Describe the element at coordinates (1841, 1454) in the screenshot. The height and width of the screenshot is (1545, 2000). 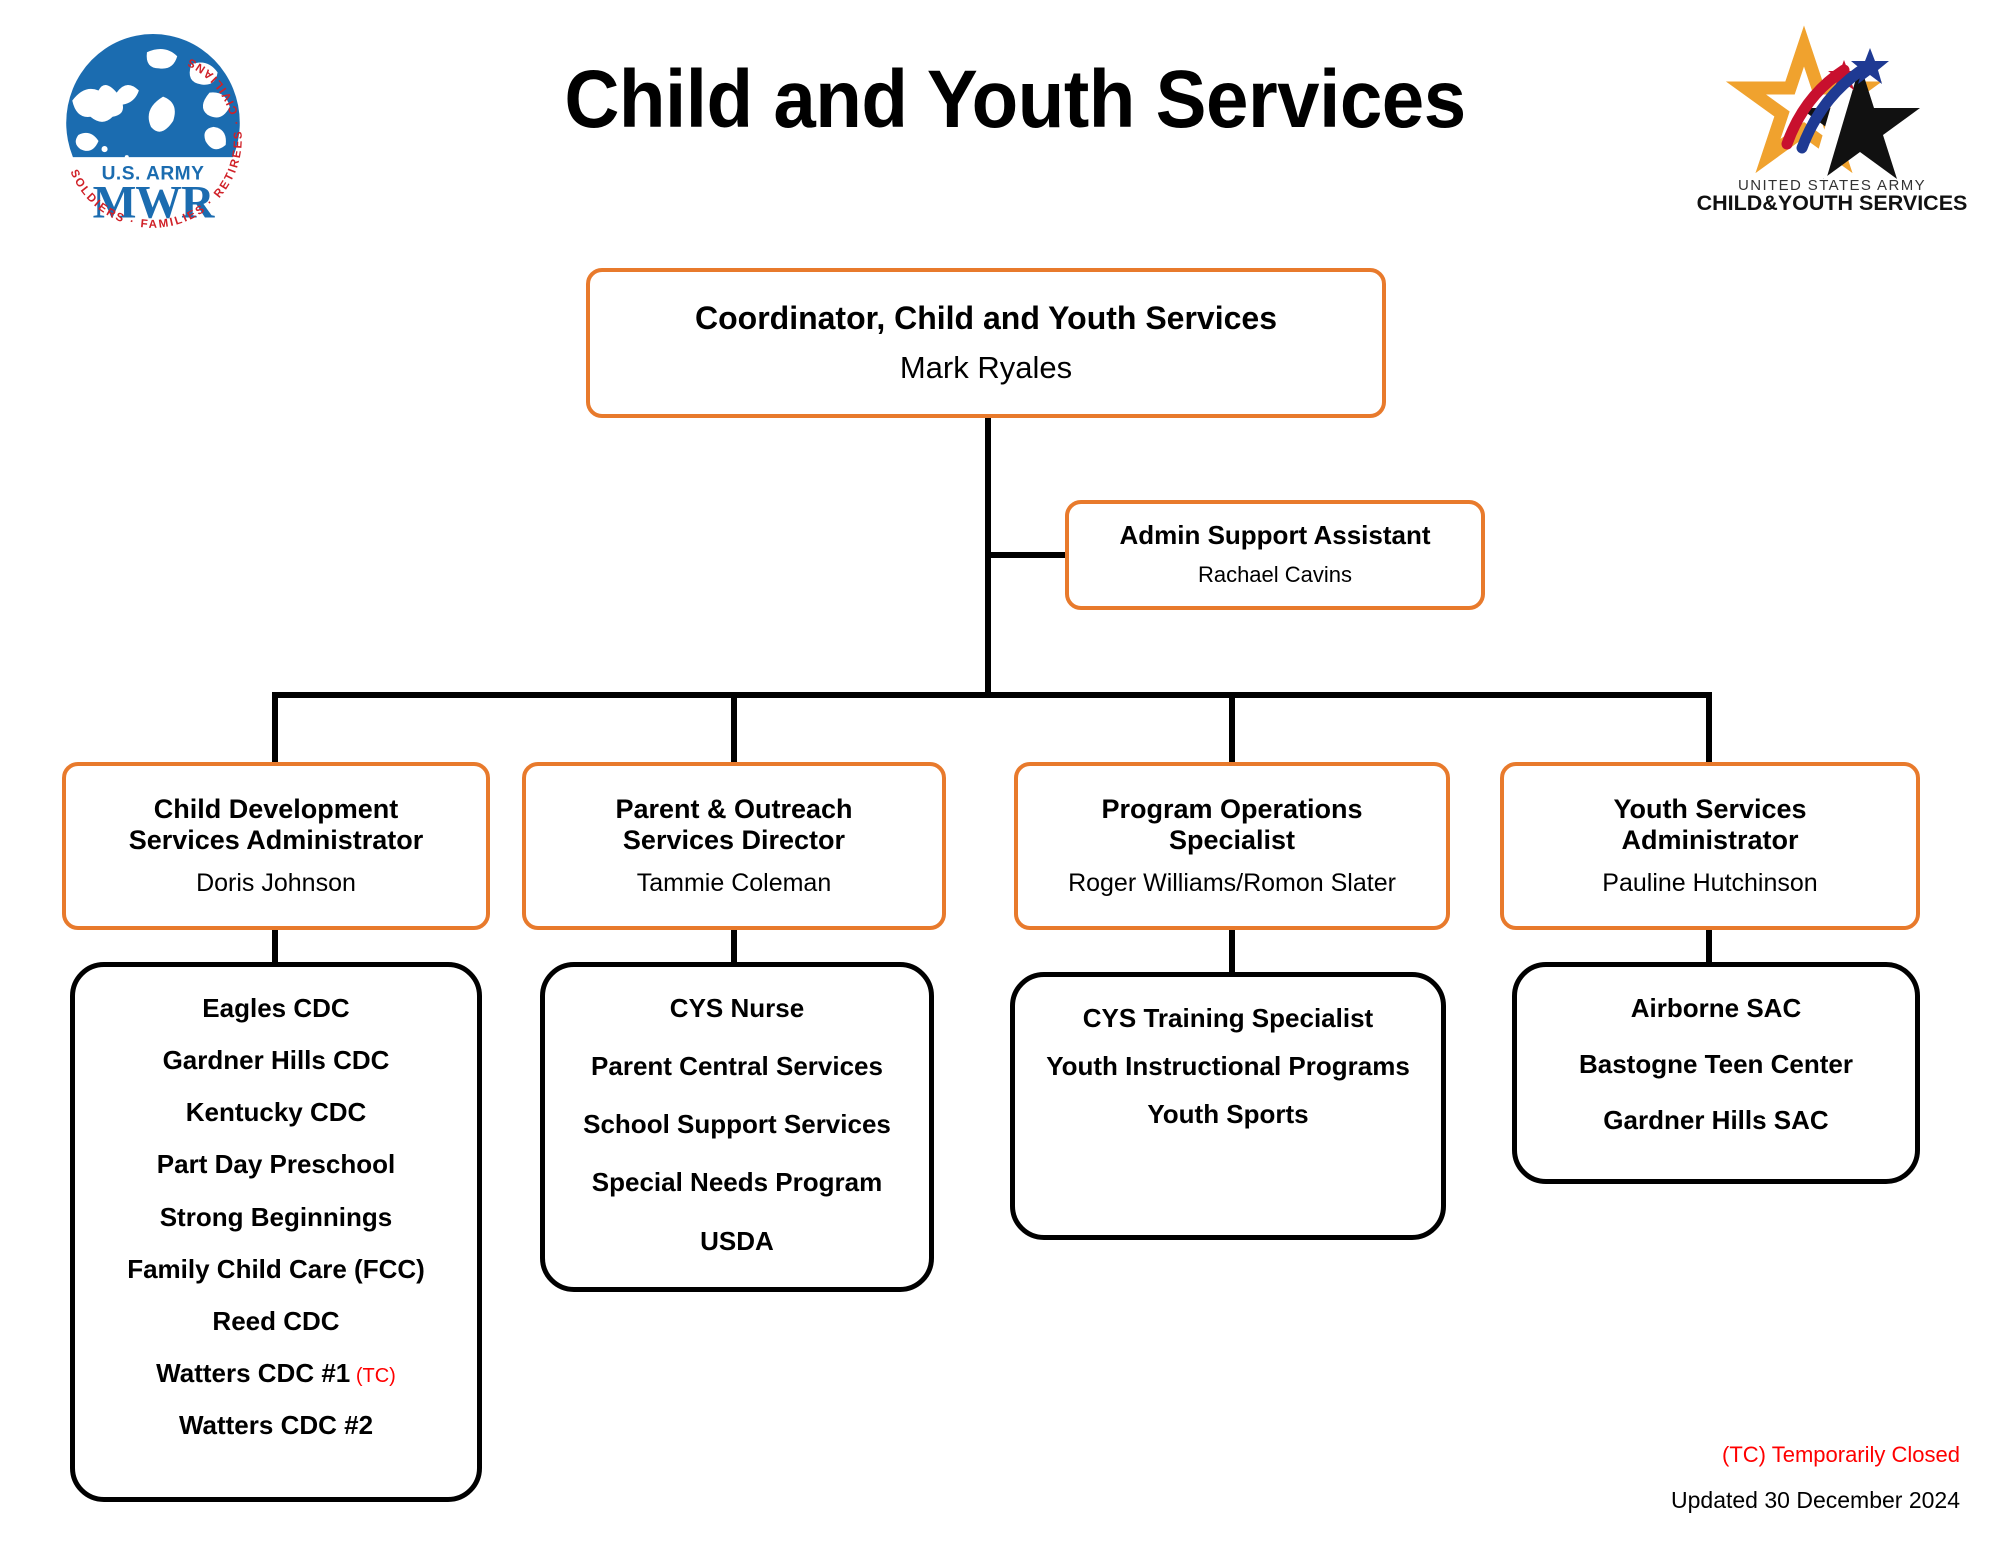
I see `legend-temporarily-closed: (TC) Temporarily Closed` at that location.